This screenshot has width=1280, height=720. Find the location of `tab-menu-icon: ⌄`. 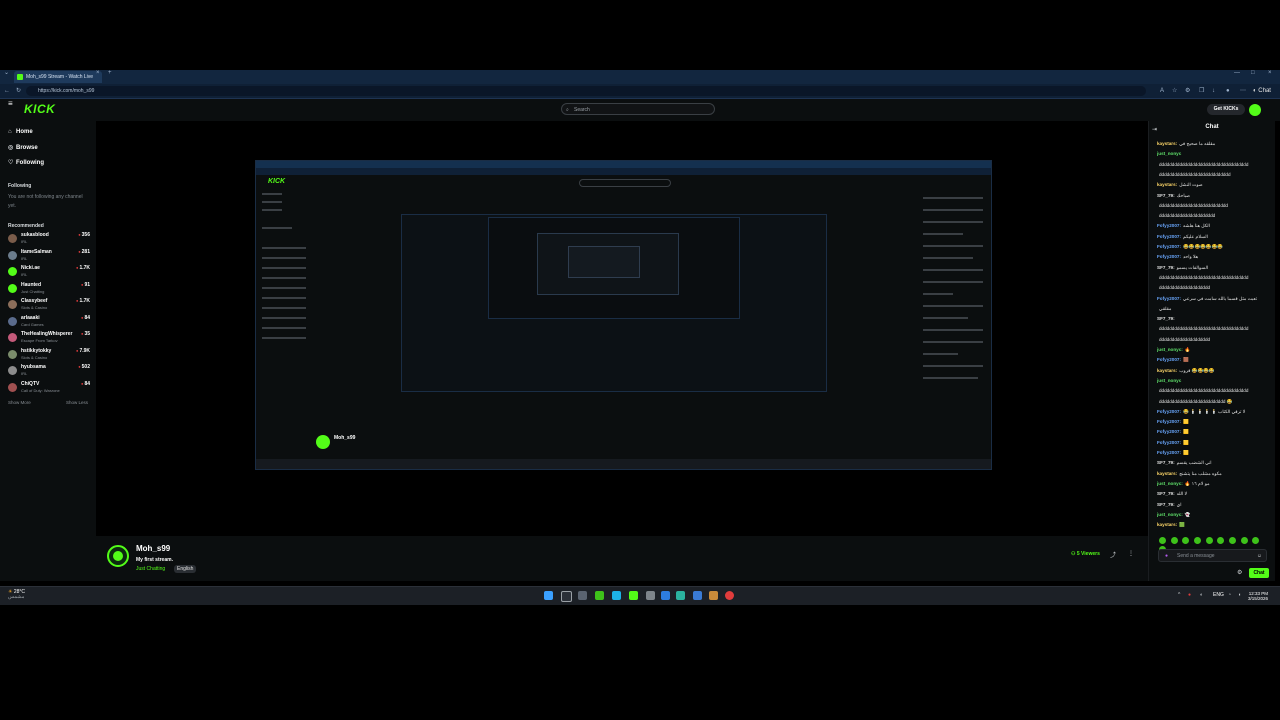

tab-menu-icon: ⌄ is located at coordinates (6, 73).